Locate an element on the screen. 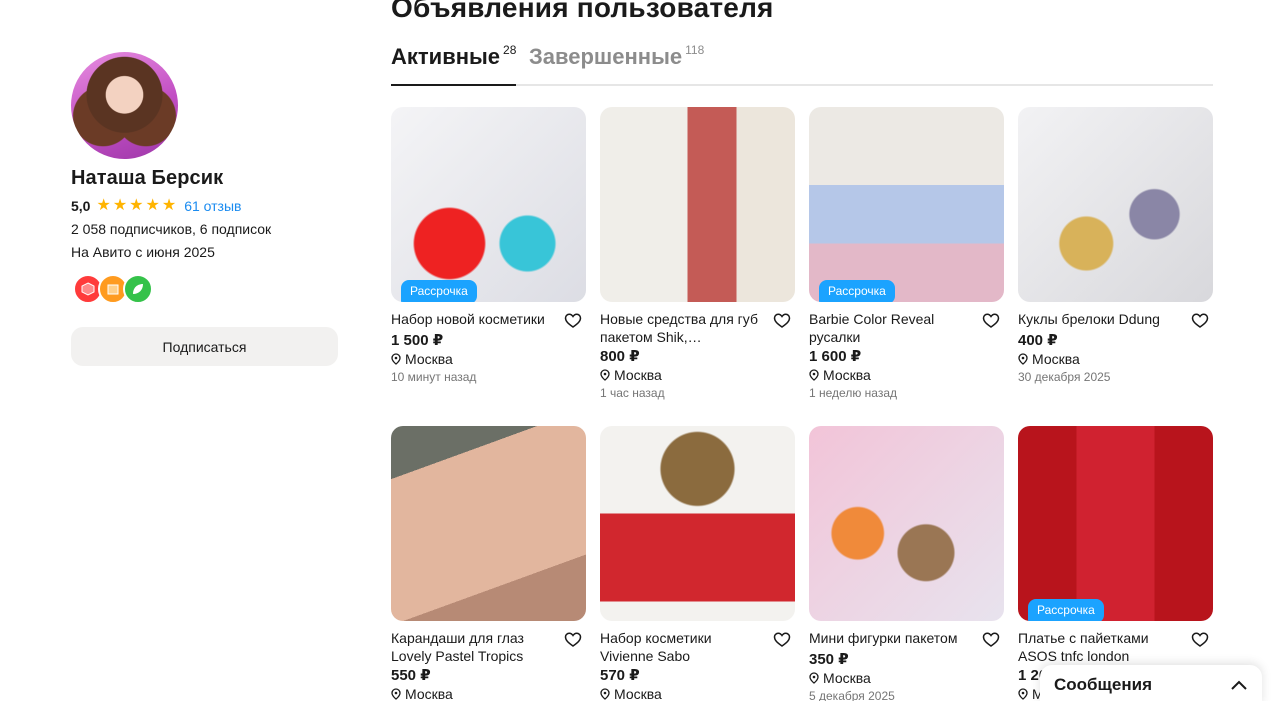 The width and height of the screenshot is (1280, 701). listing-price: 1 500 ₽ is located at coordinates (417, 340).